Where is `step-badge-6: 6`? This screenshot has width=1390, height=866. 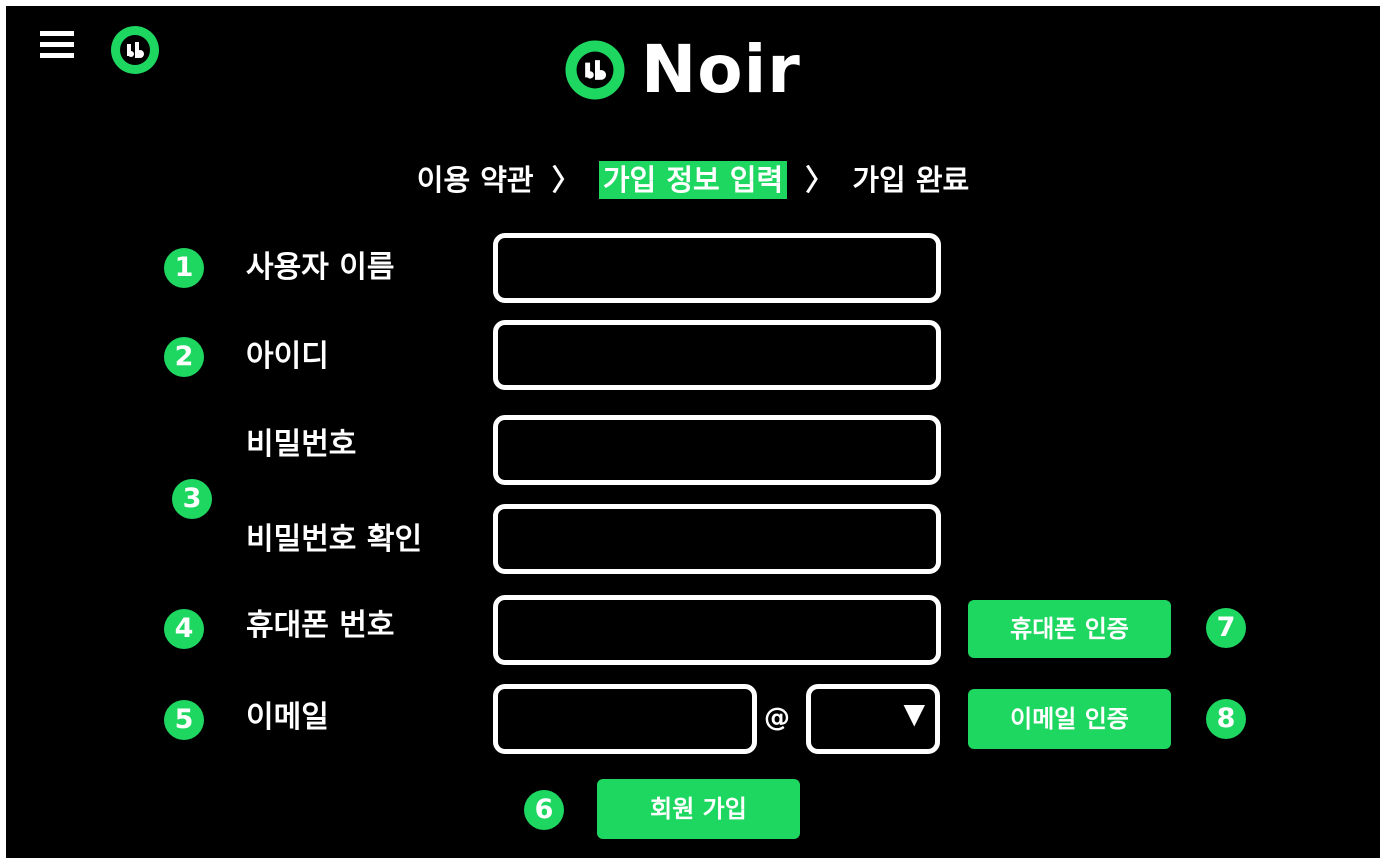
step-badge-6: 6 is located at coordinates (544, 810).